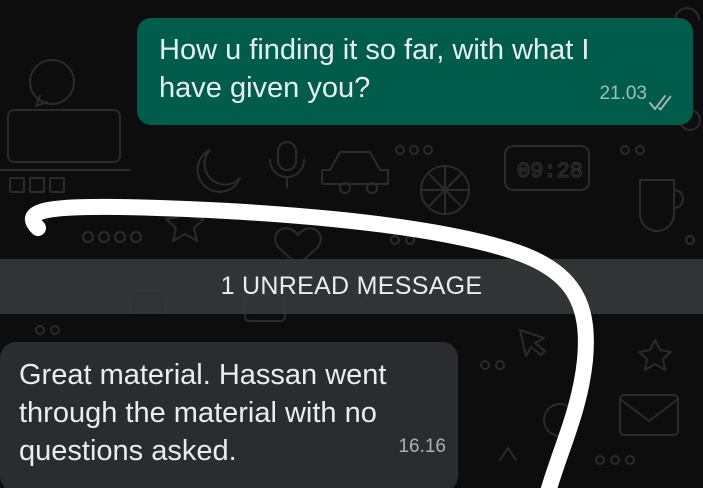 This screenshot has width=703, height=488. What do you see at coordinates (422, 446) in the screenshot?
I see `message-time: 16.16` at bounding box center [422, 446].